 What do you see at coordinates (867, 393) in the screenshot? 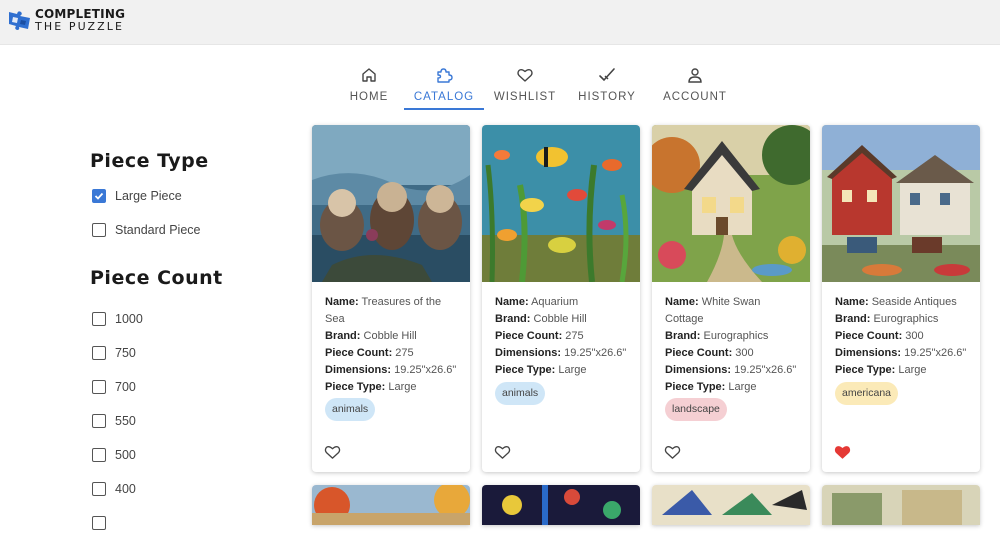
I see `category-tag: americana` at bounding box center [867, 393].